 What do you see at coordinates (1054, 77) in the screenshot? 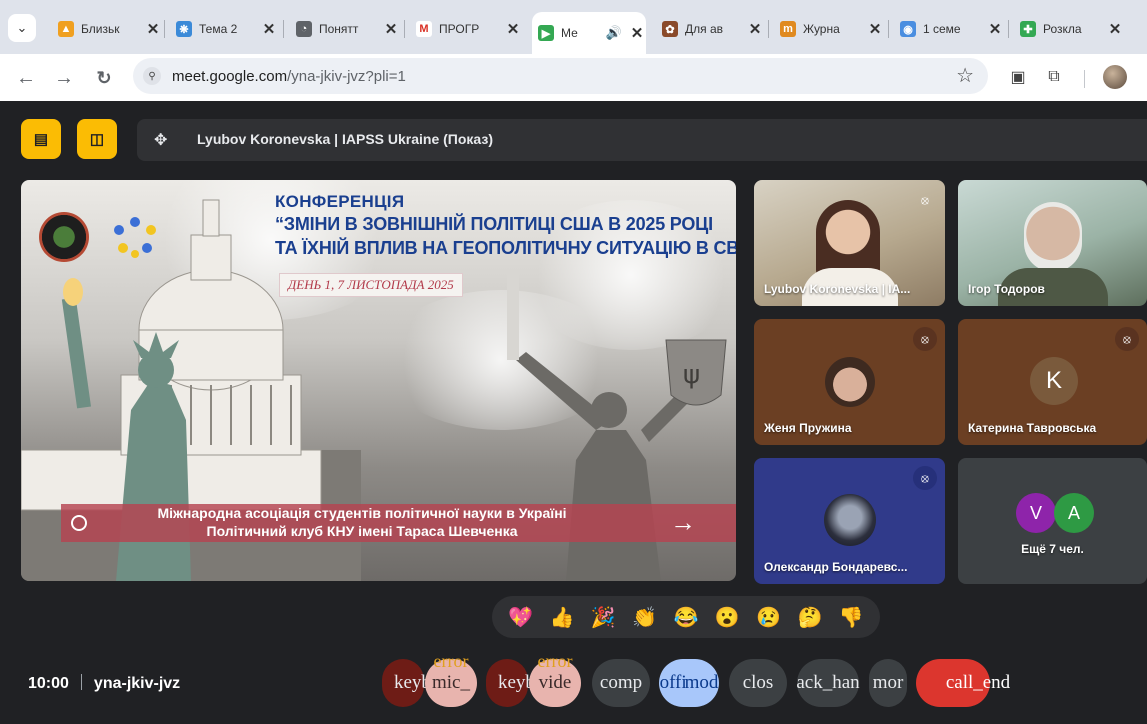
I see `puzzle-extensions-icon: ⧉` at bounding box center [1054, 77].